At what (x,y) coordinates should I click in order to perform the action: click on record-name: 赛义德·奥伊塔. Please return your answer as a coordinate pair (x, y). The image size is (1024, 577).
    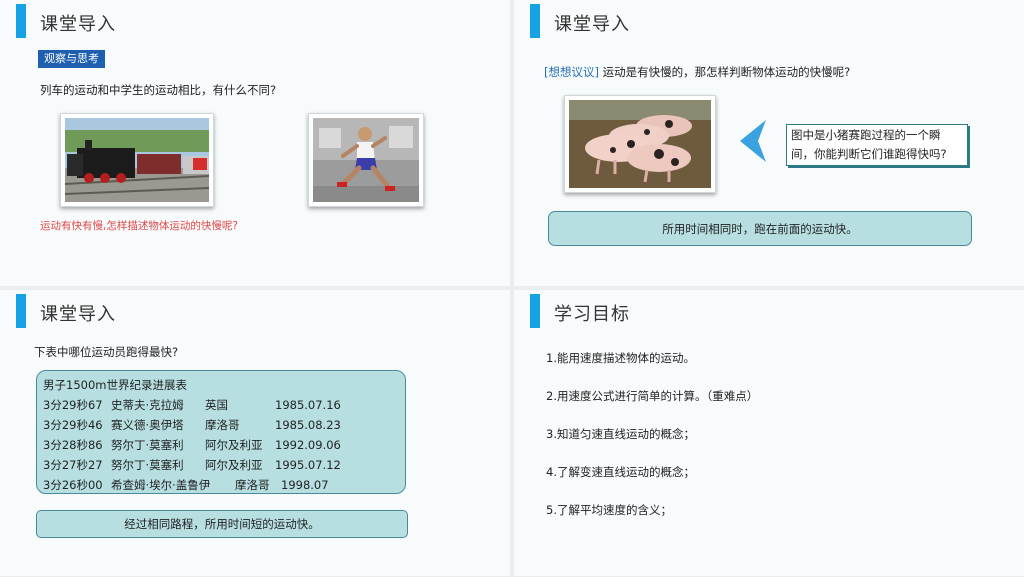
    Looking at the image, I should click on (147, 425).